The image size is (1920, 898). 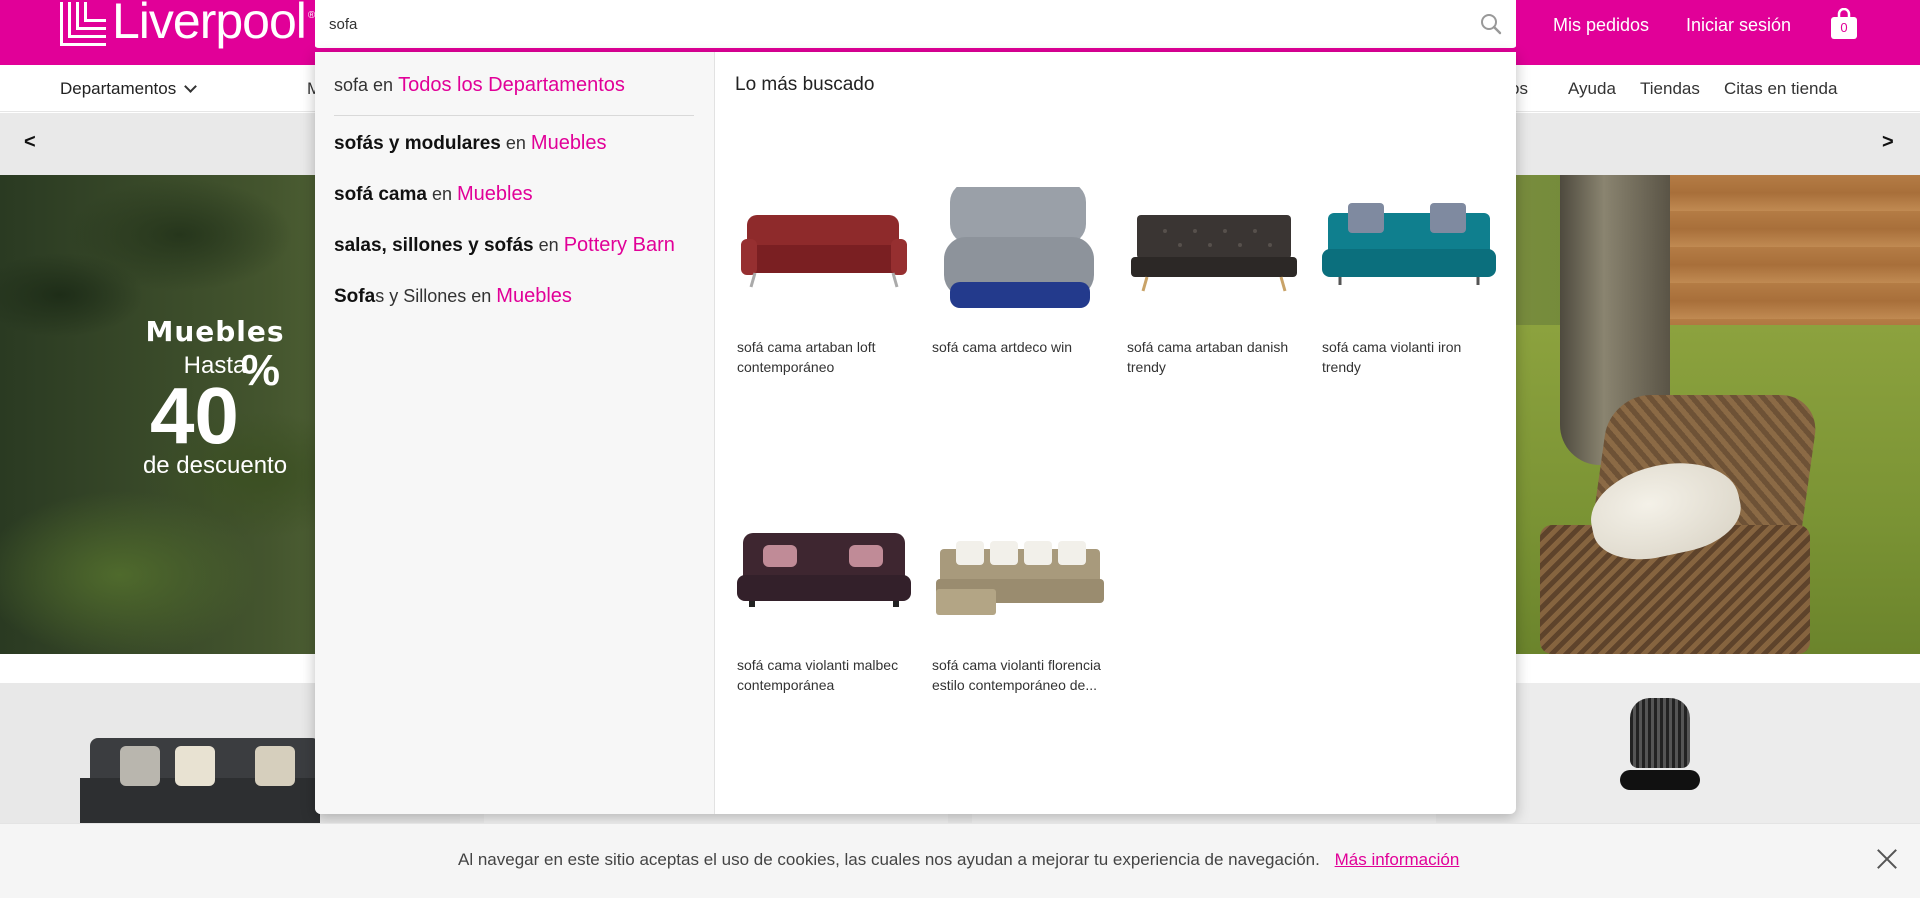 I want to click on promo-percent: 40%, so click(x=215, y=402).